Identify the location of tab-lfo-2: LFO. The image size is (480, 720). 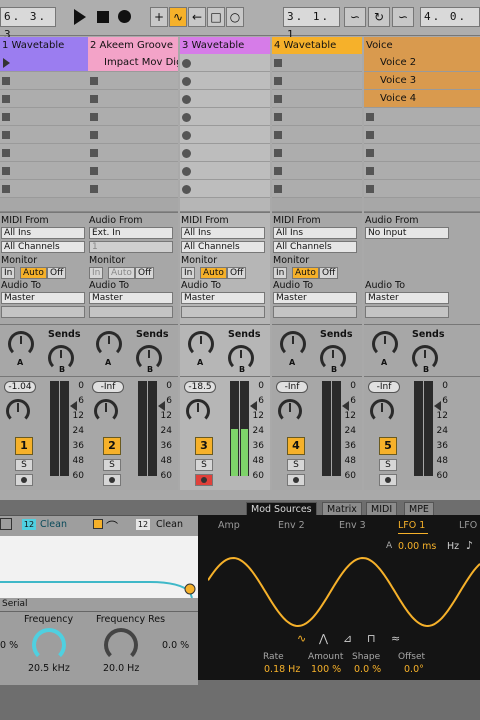
(468, 525).